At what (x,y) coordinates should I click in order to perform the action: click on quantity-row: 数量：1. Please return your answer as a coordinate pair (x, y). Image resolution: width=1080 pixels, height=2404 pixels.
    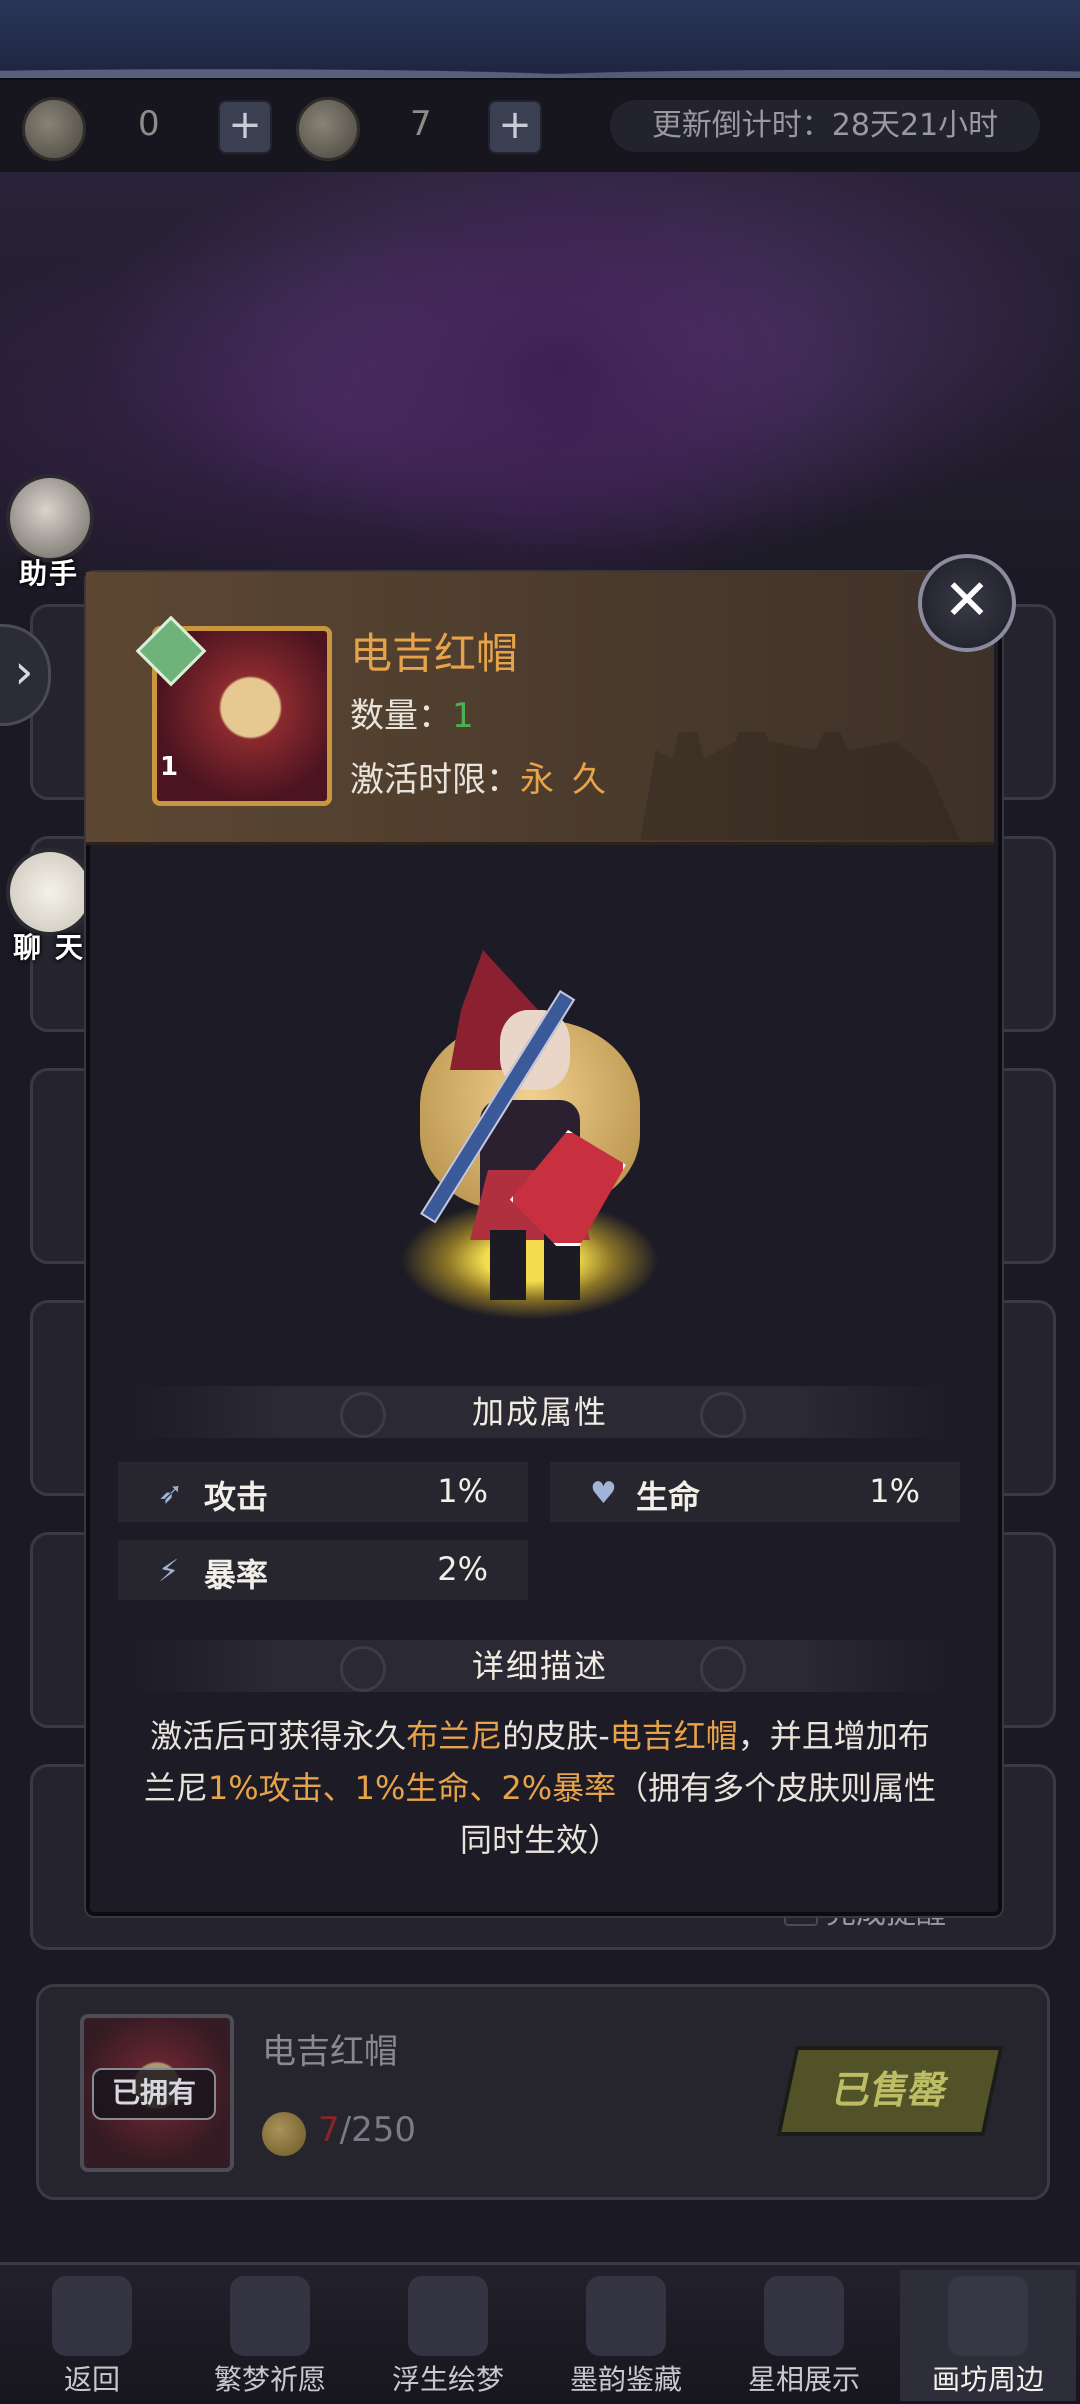
    Looking at the image, I should click on (412, 712).